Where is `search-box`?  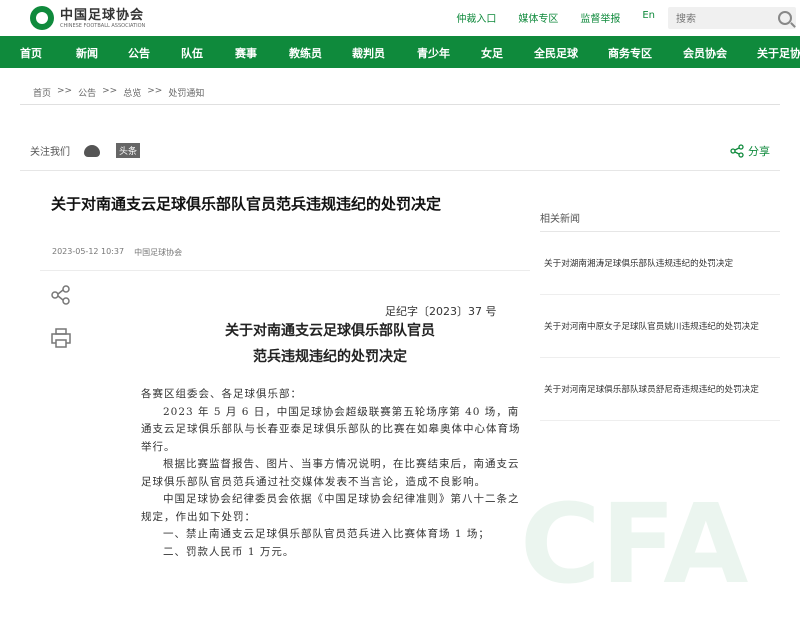
search-box is located at coordinates (732, 19).